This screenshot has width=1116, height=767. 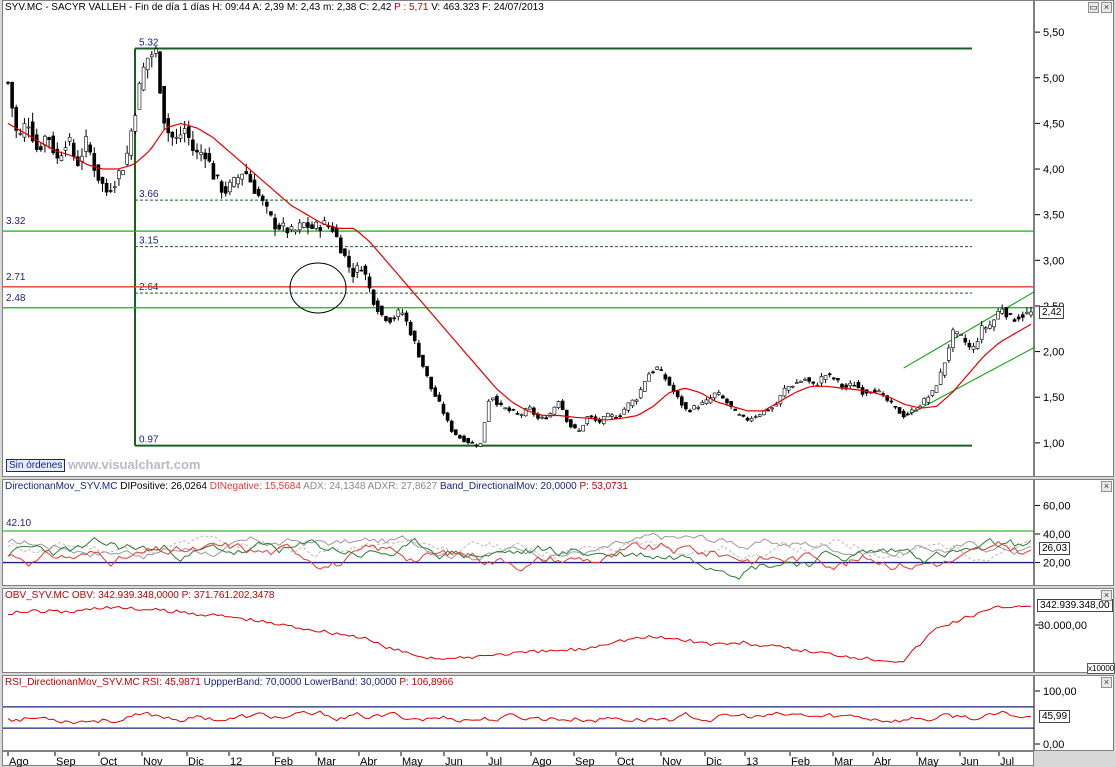 I want to click on support-label: 3.32, so click(x=16, y=221).